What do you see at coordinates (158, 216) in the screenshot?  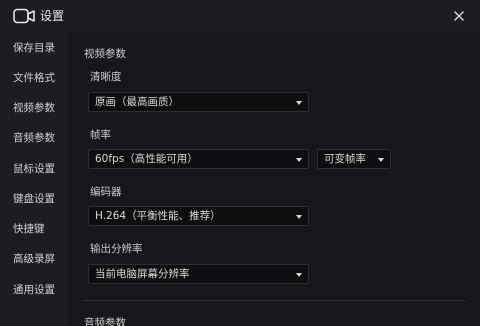 I see `encoder-value: H.264（平衡性能、推荐）` at bounding box center [158, 216].